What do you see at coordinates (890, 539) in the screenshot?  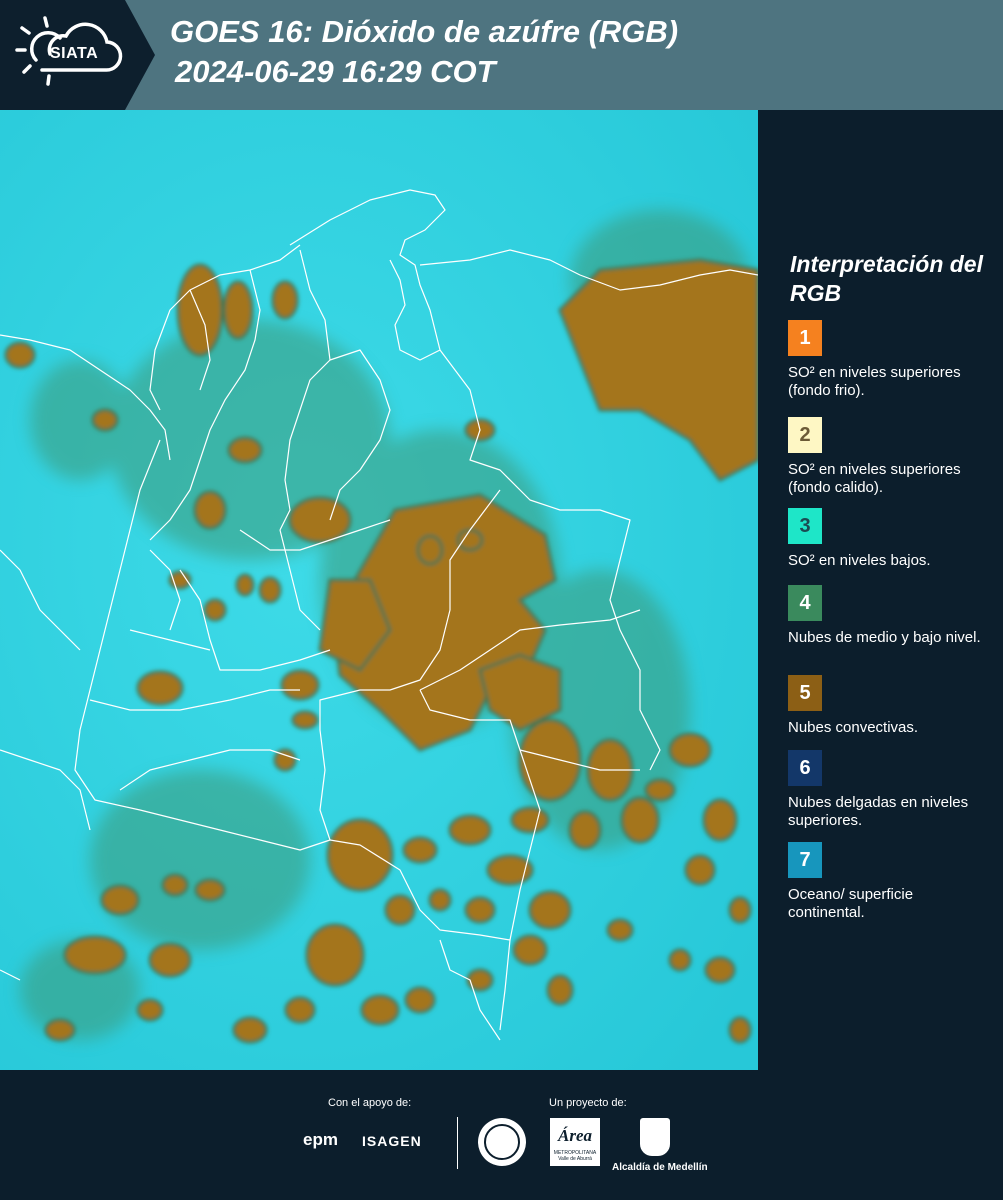 I see `legend-item-3: 3 SO² en niveles bajos.` at bounding box center [890, 539].